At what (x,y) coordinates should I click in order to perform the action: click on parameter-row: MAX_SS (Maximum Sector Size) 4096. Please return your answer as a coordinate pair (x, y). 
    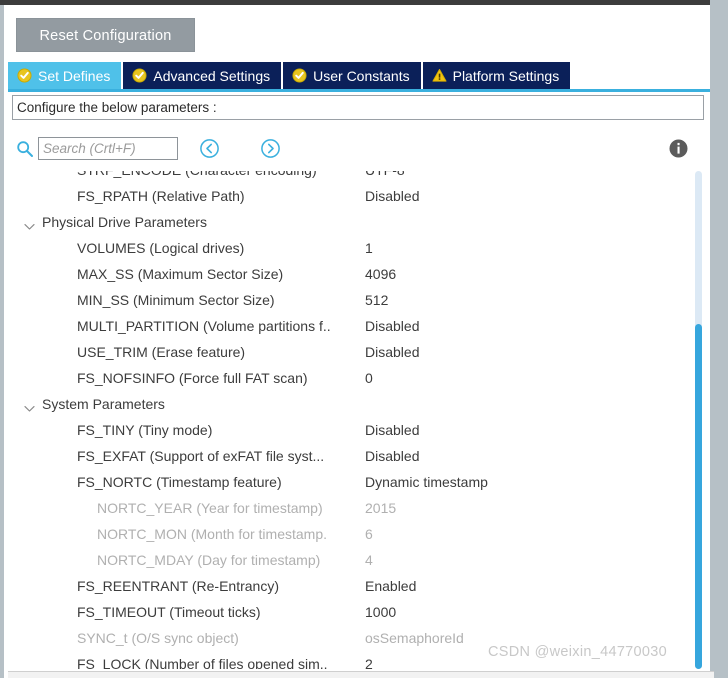
    Looking at the image, I should click on (358, 274).